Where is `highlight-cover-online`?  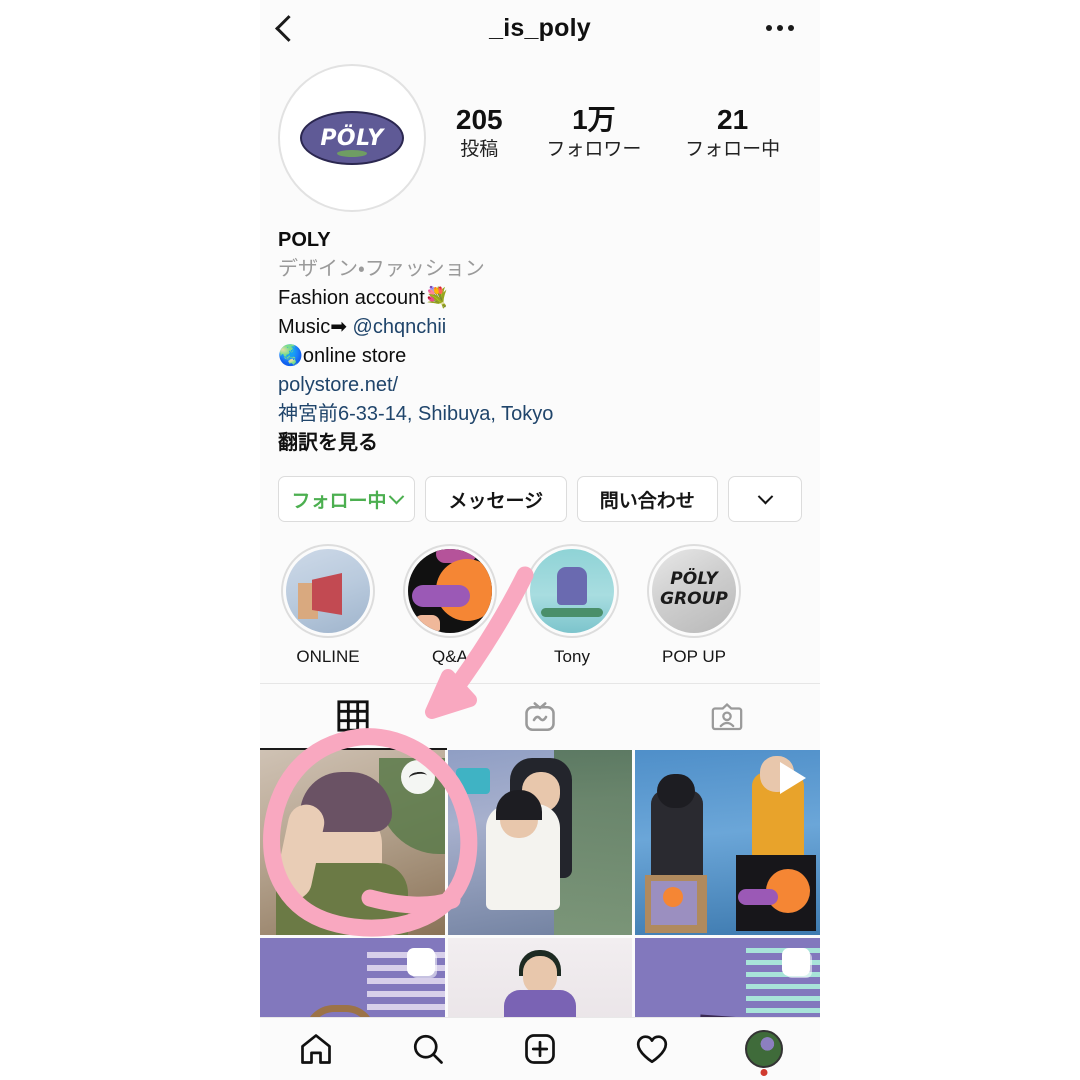 highlight-cover-online is located at coordinates (328, 591).